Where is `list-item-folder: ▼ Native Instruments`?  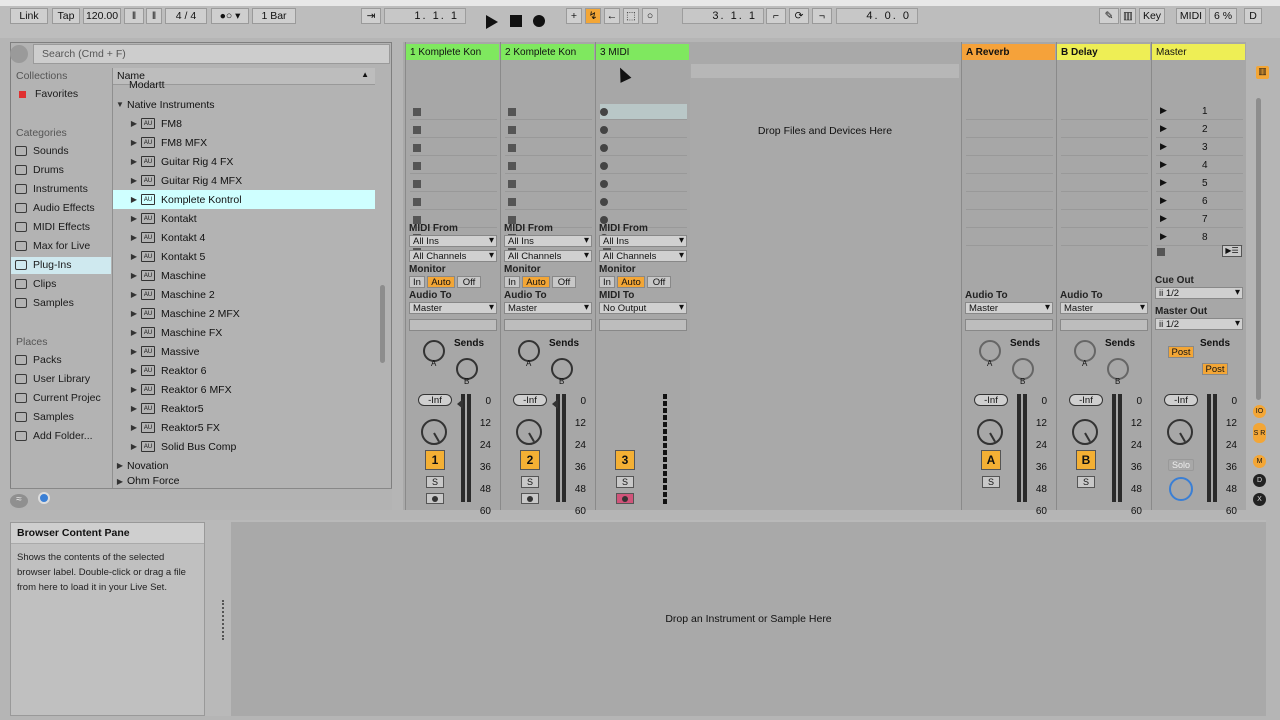
list-item-folder: ▼ Native Instruments is located at coordinates (244, 104).